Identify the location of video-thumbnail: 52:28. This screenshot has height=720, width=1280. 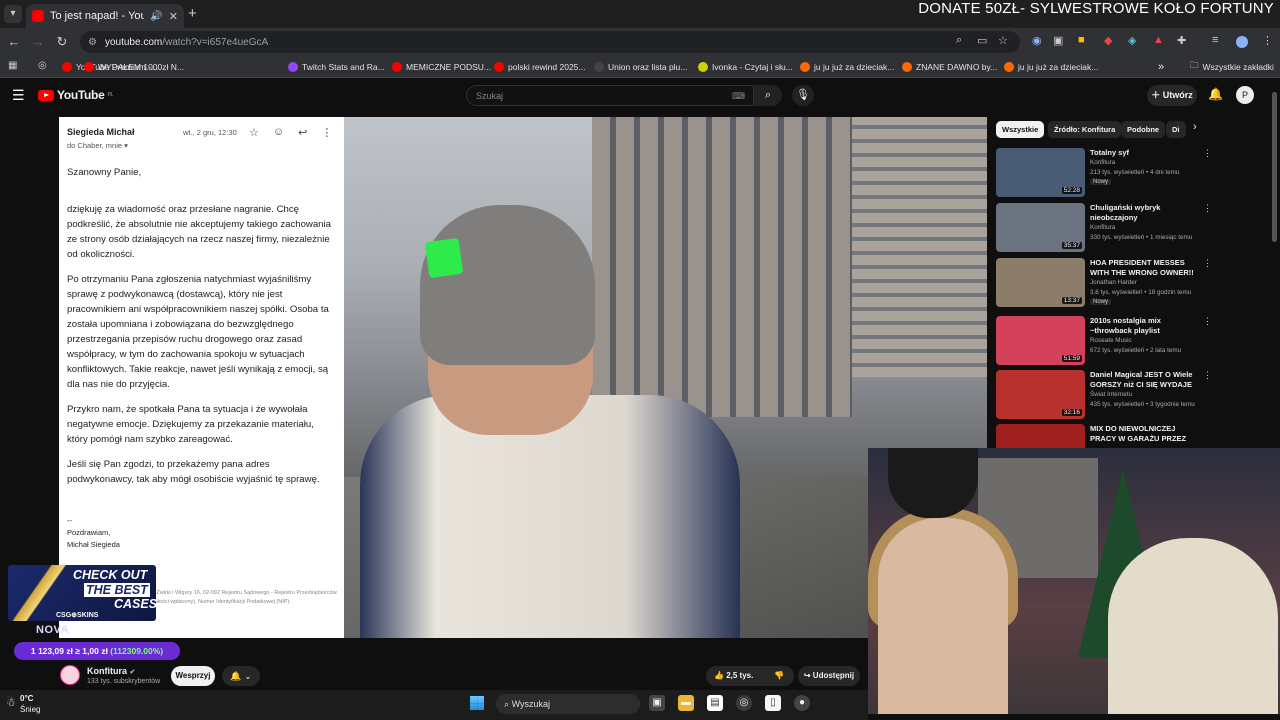
(1040, 172).